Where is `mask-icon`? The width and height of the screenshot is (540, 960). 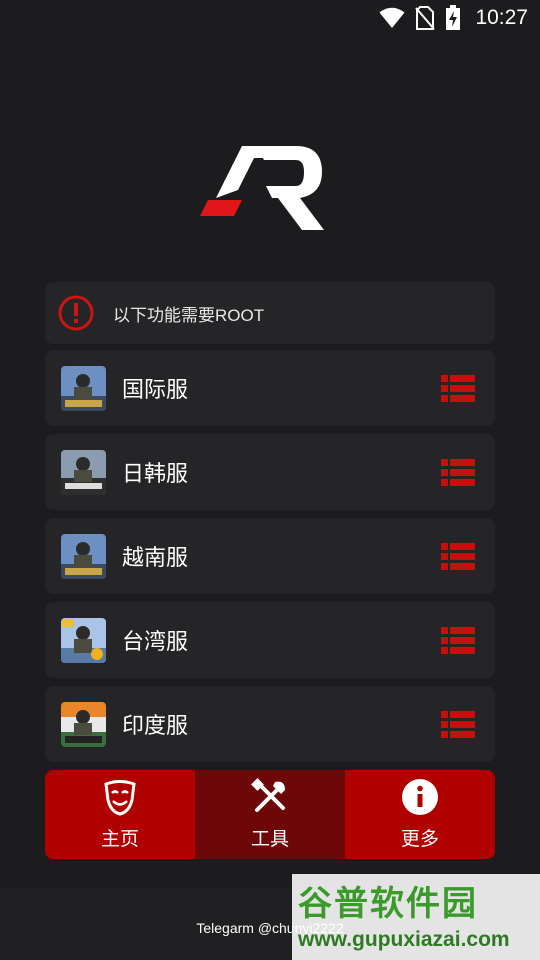 mask-icon is located at coordinates (120, 798).